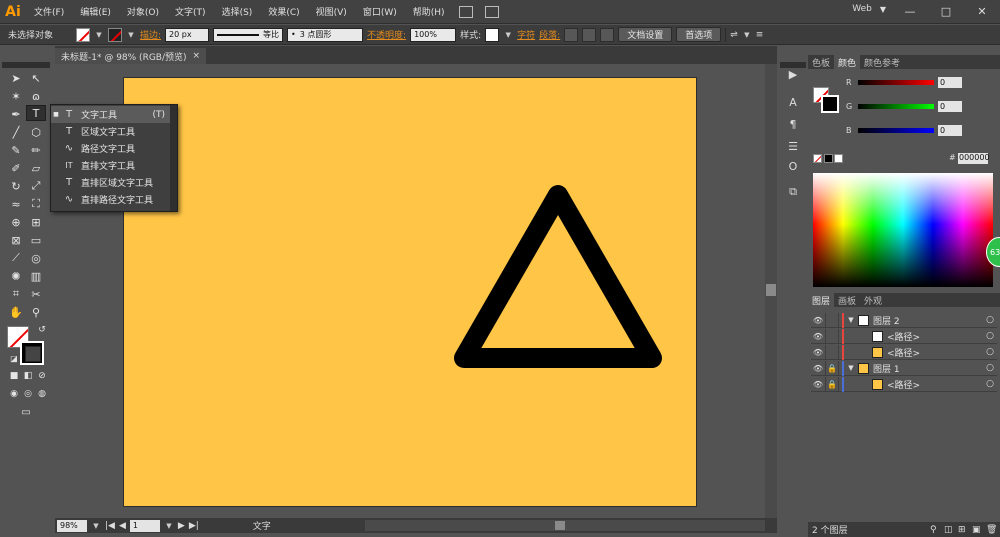 The image size is (1000, 537). I want to click on layer-row: 👁 🔒 <路径> ○, so click(904, 384).